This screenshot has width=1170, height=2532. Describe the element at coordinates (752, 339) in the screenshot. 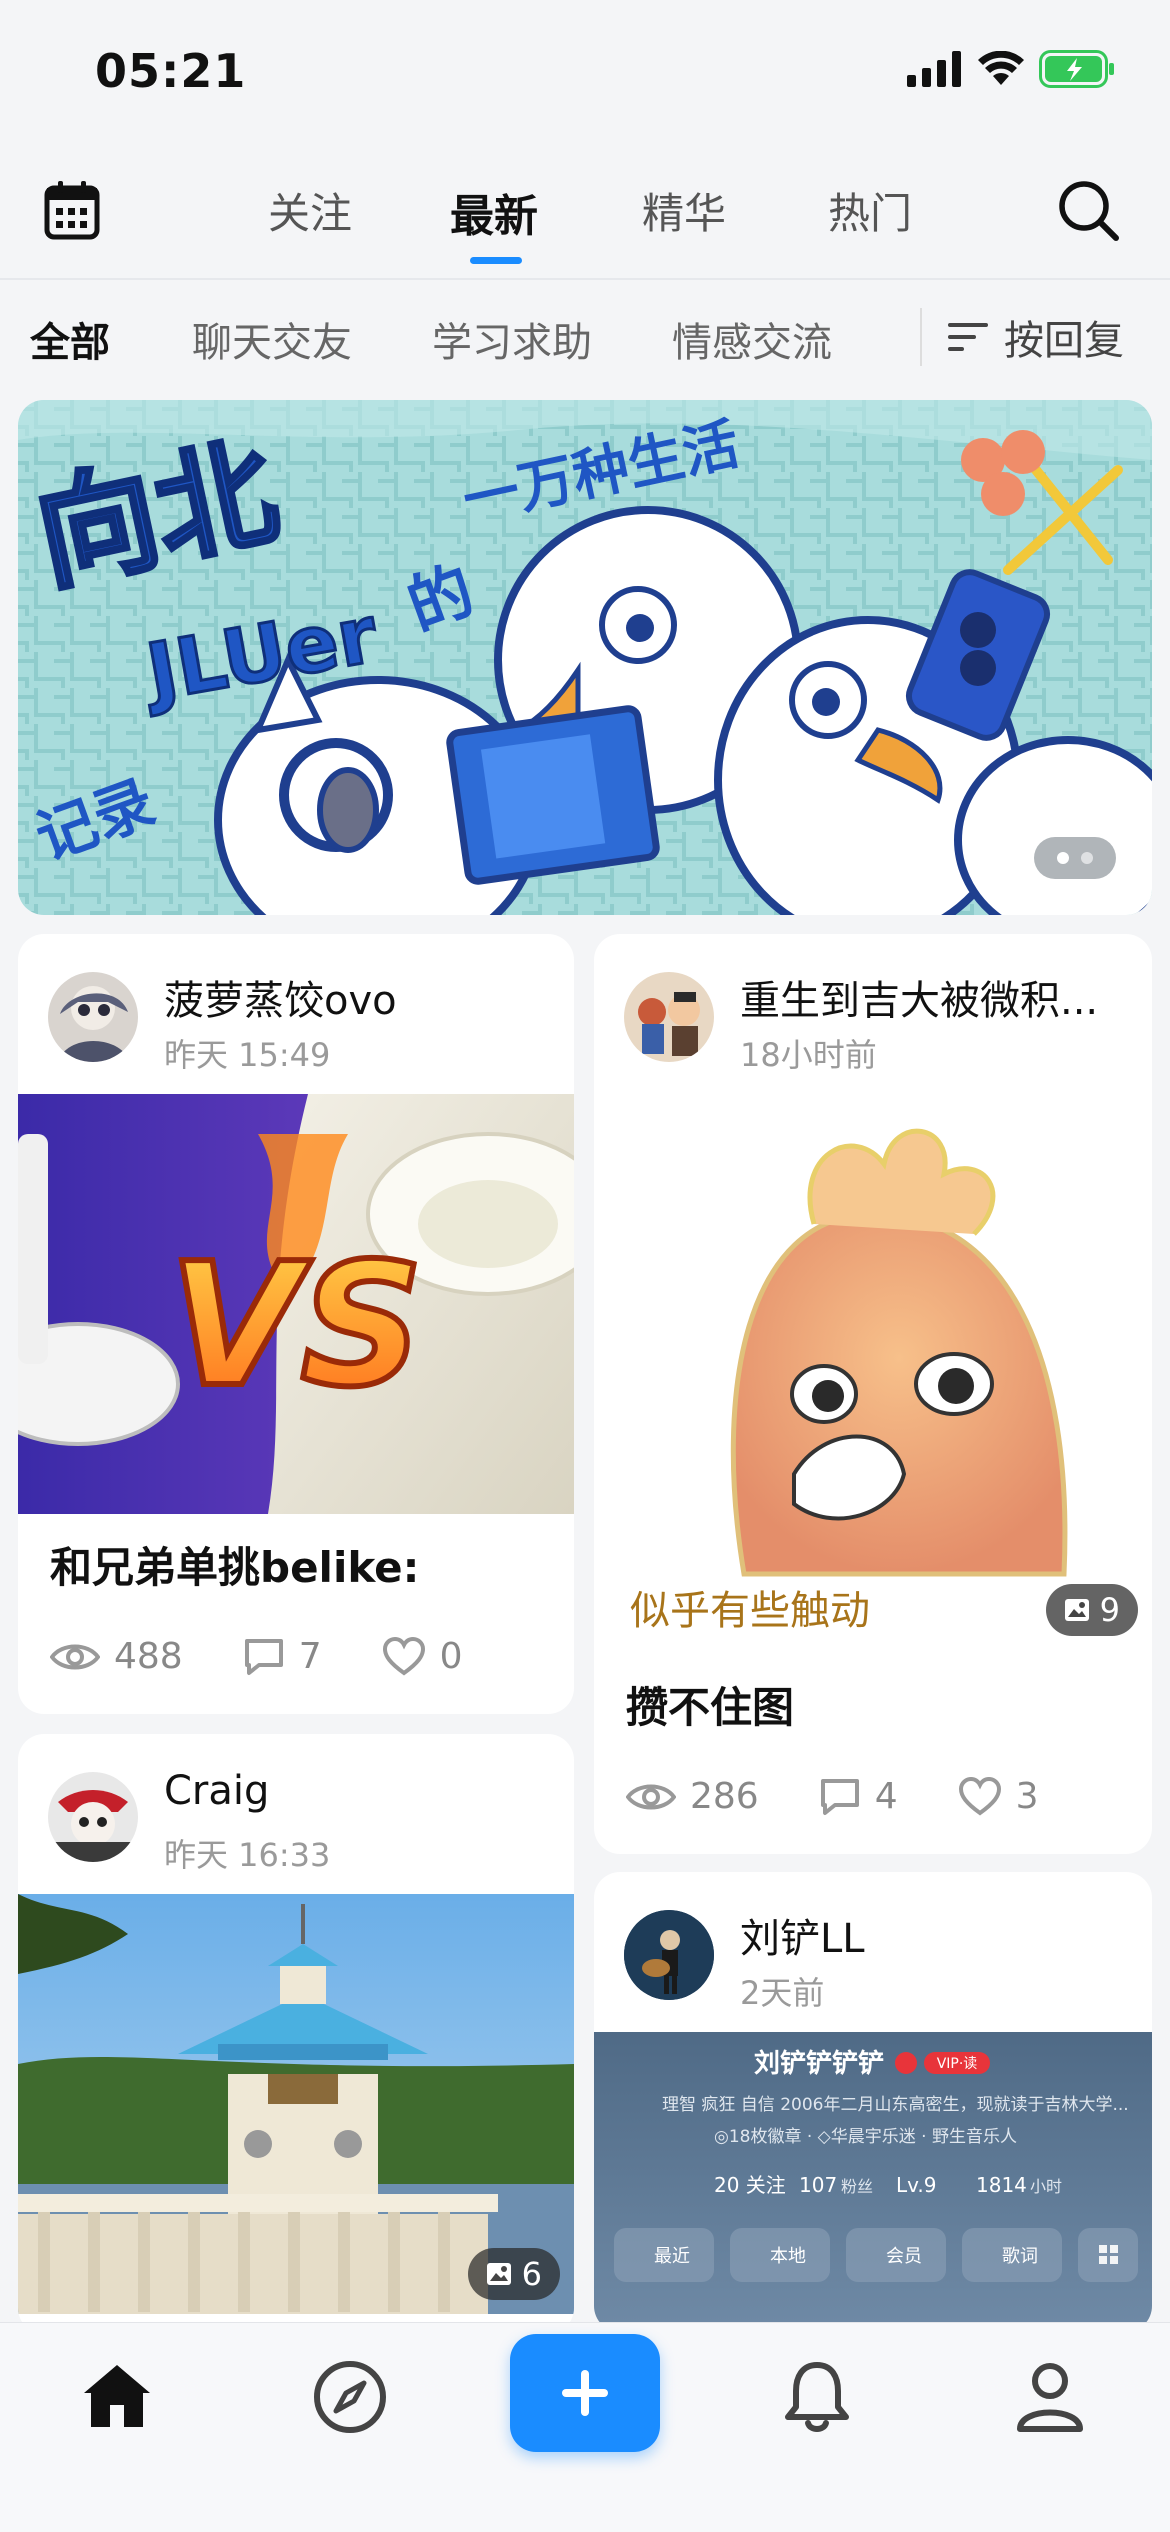

I see `category-emotion: 情感交流` at that location.